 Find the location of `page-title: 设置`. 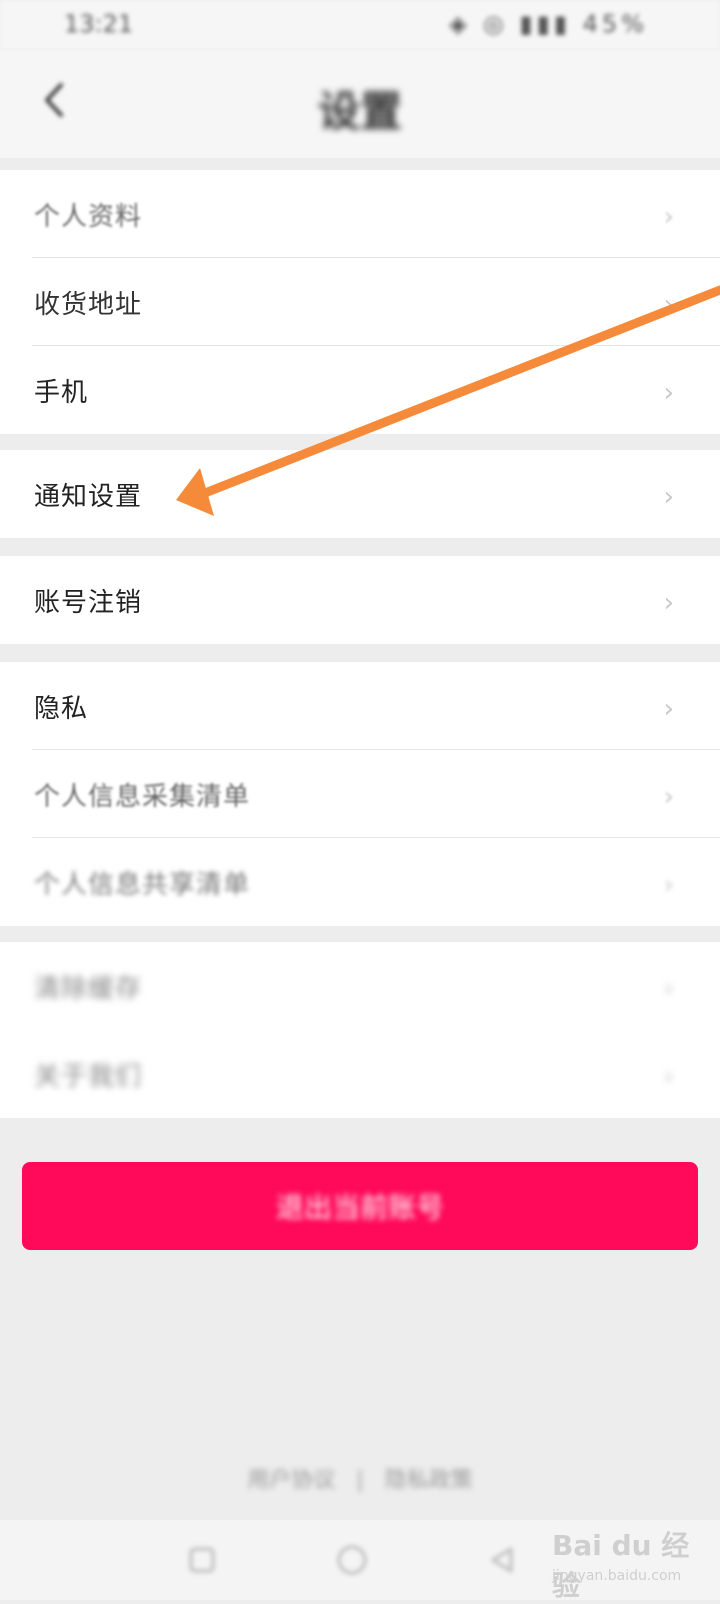

page-title: 设置 is located at coordinates (359, 111).